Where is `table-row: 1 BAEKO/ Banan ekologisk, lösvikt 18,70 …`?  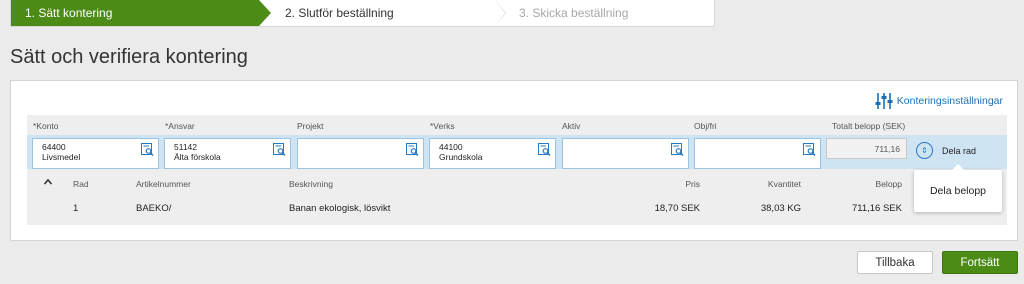
table-row: 1 BAEKO/ Banan ekologisk, lösvikt 18,70 … is located at coordinates (517, 210).